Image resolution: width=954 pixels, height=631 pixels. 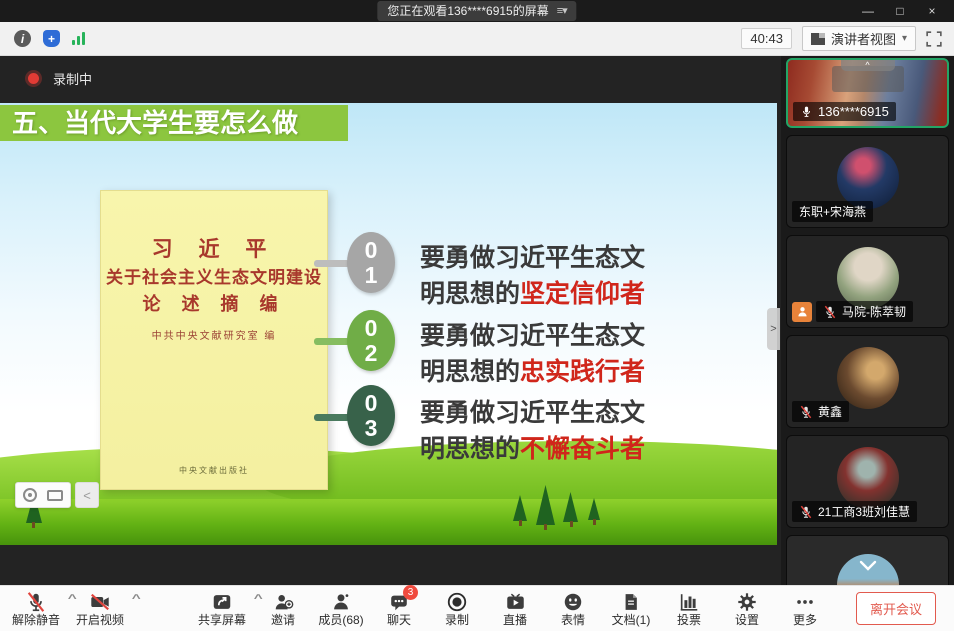 I want to click on participant-tile-partial, so click(x=867, y=560).